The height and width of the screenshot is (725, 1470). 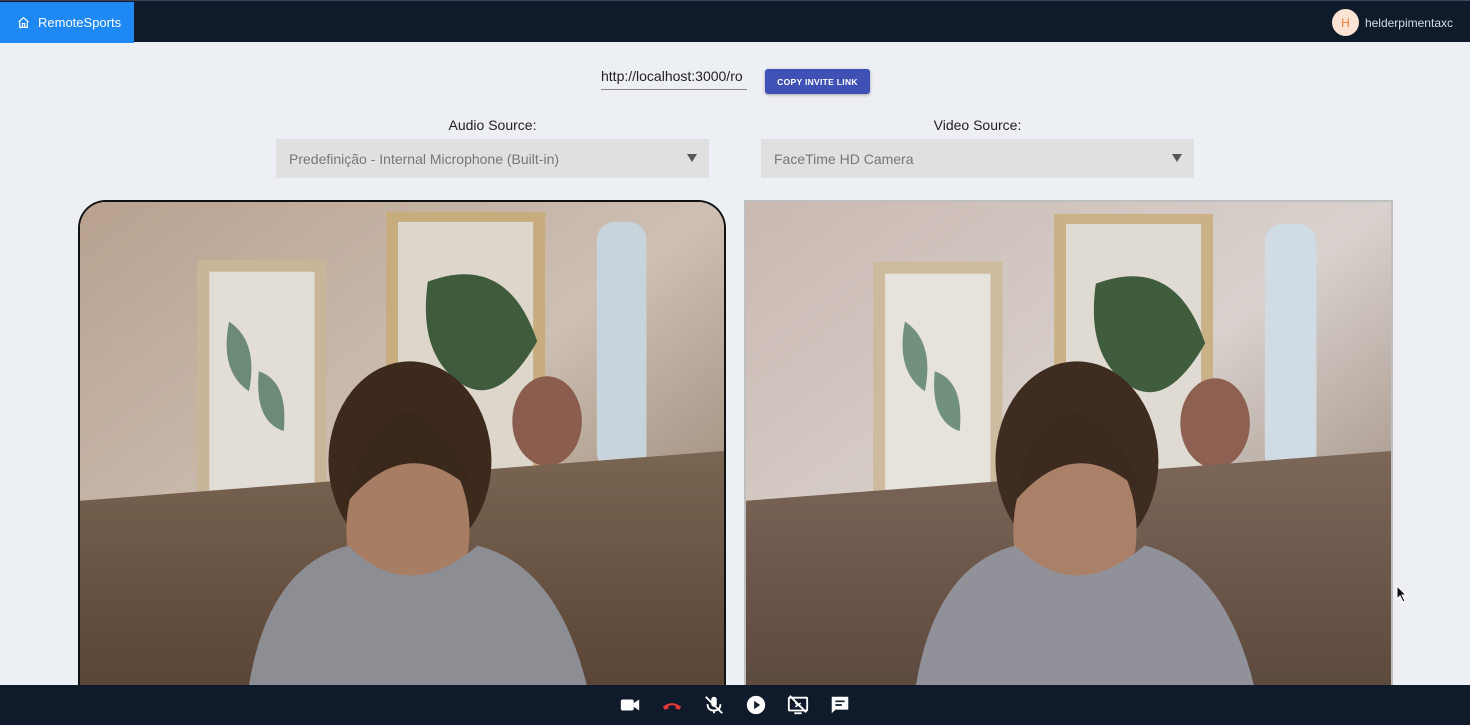 I want to click on play-button, so click(x=756, y=705).